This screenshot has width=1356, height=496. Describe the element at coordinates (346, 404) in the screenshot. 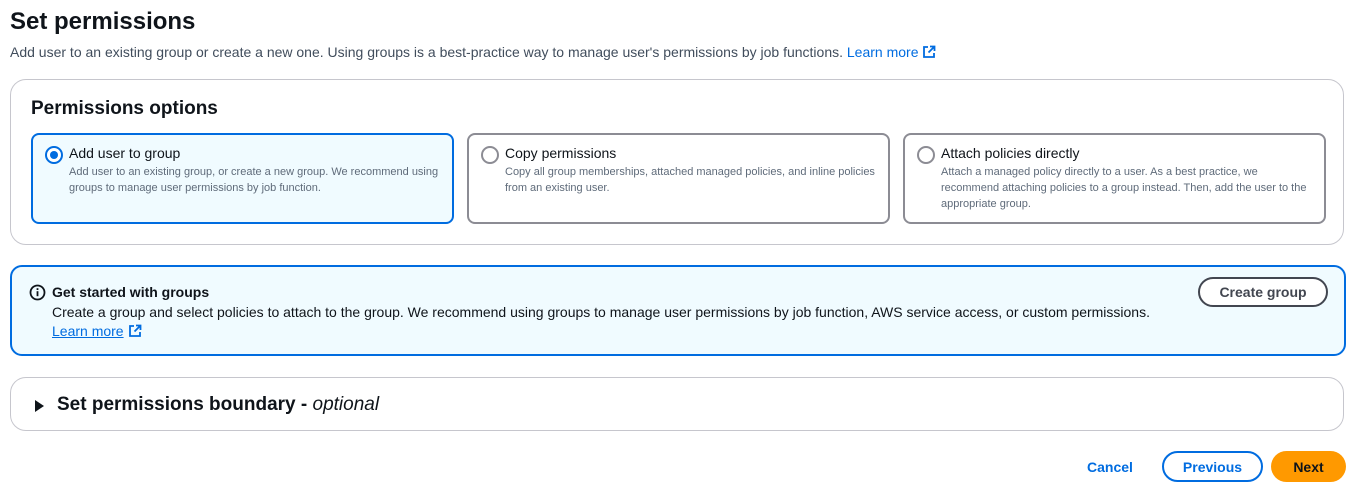

I see `boundary-optional-text: optional` at that location.